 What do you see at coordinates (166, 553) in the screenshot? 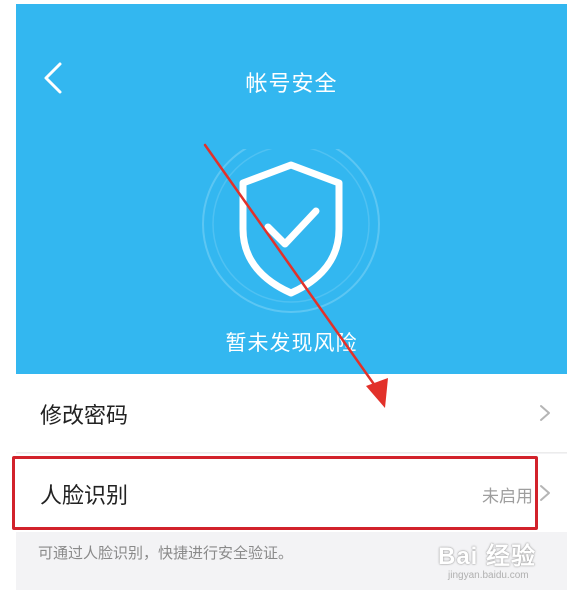
I see `face-recognition-hint: 可通过人脸识别，快捷进行安全验证。` at bounding box center [166, 553].